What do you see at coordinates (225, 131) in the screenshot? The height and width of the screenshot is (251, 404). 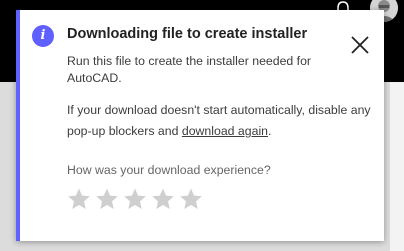 I see `download-again-link: download again` at bounding box center [225, 131].